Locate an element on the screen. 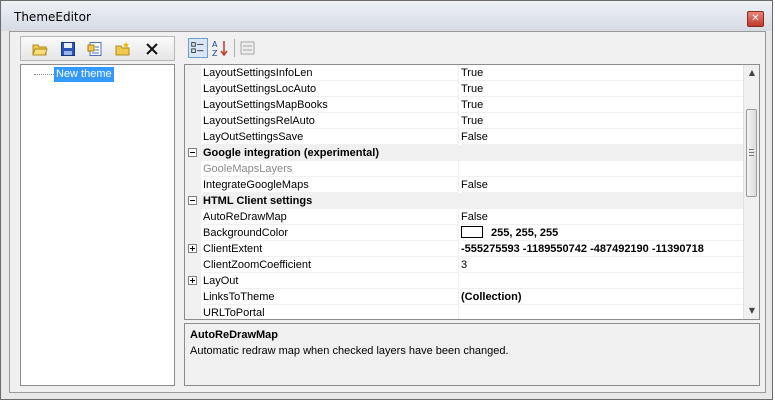  property-row: LinksToTheme (Collection) is located at coordinates (465, 297).